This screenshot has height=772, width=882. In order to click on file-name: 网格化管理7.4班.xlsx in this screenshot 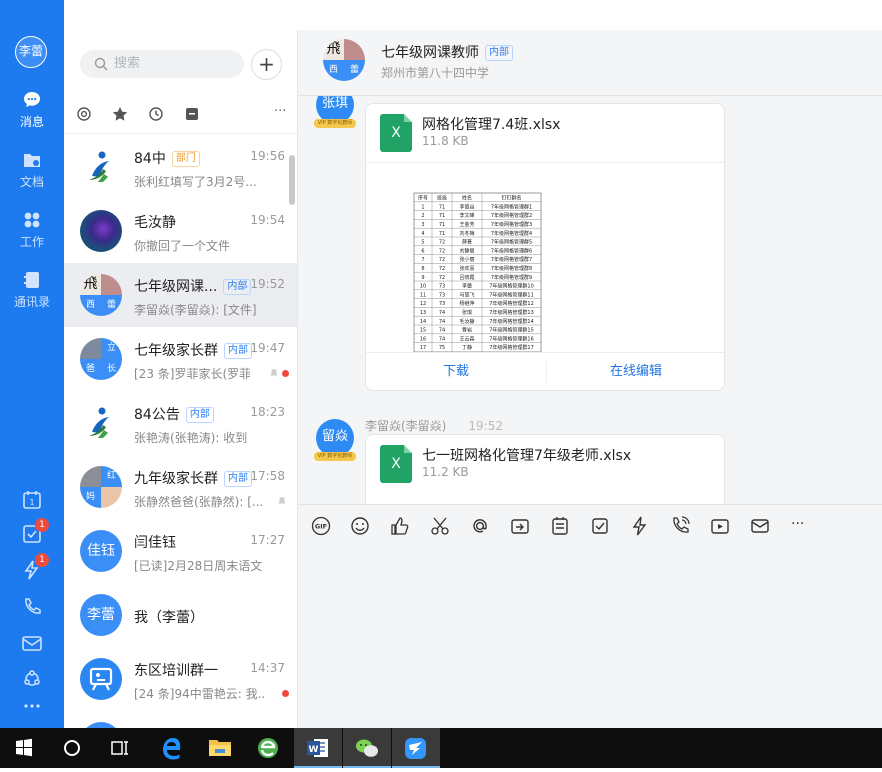, I will do `click(491, 124)`.